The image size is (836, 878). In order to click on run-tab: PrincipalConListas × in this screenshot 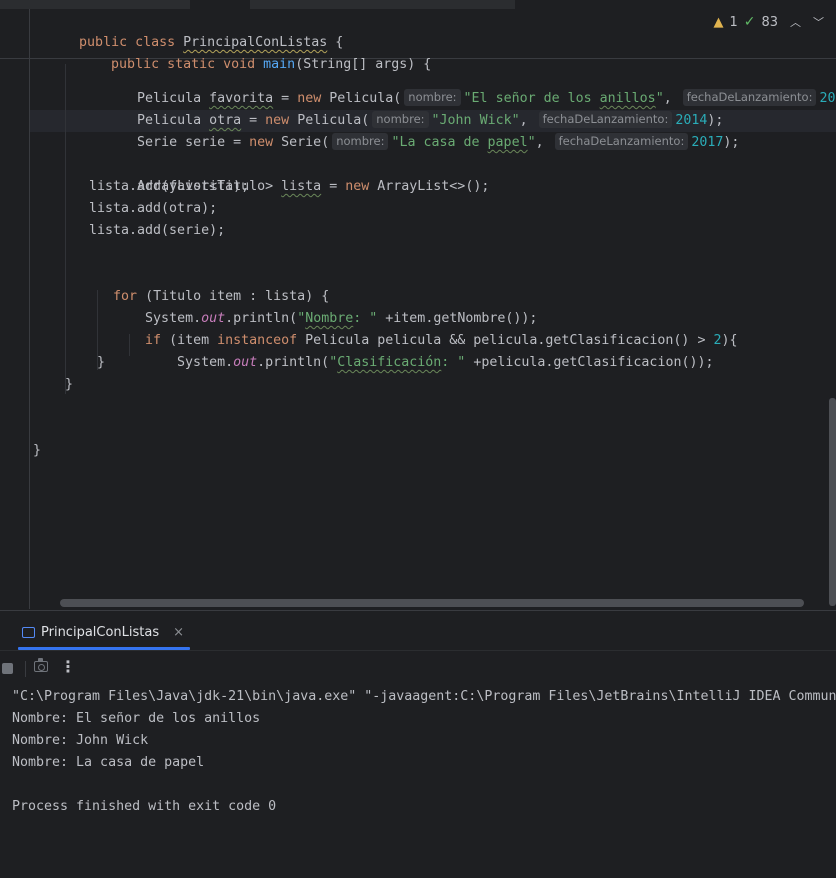, I will do `click(103, 632)`.